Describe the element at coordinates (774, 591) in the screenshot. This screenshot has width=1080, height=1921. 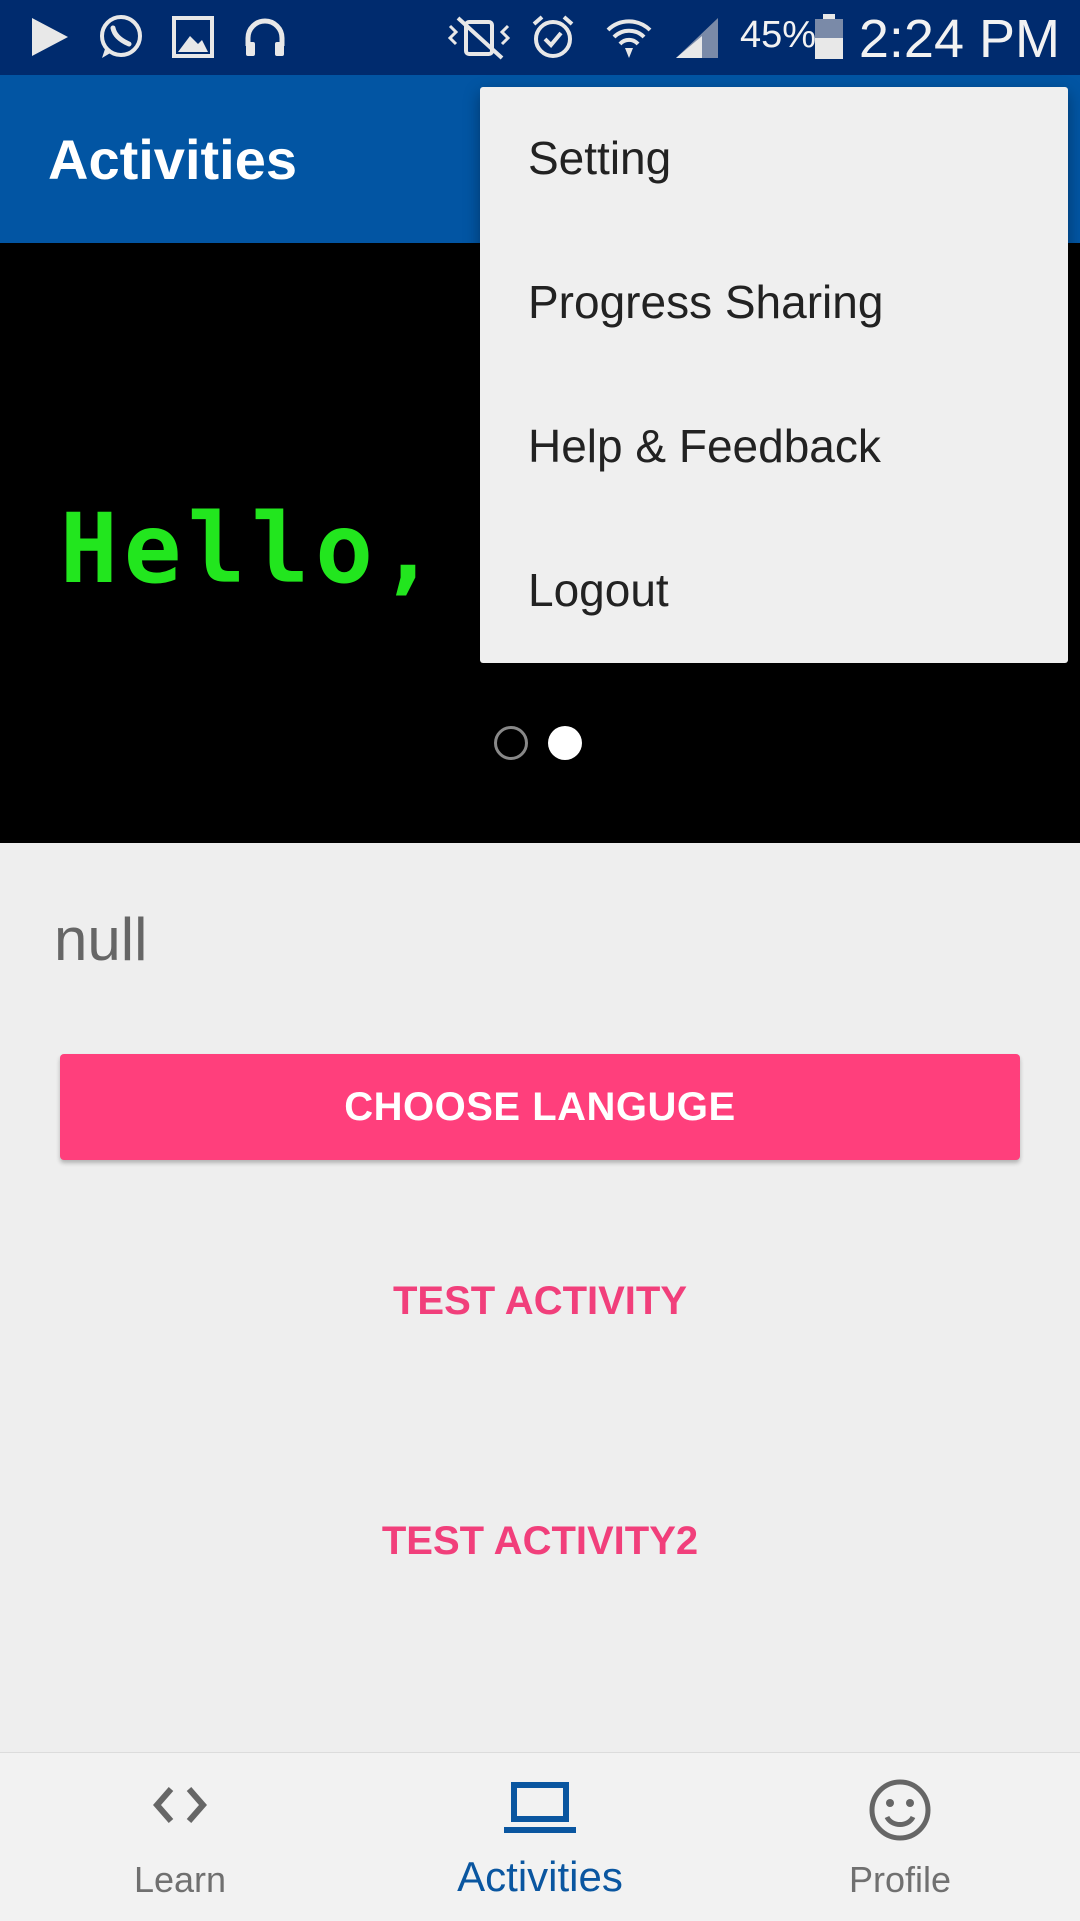
I see `menu-item-logout: Logout` at that location.